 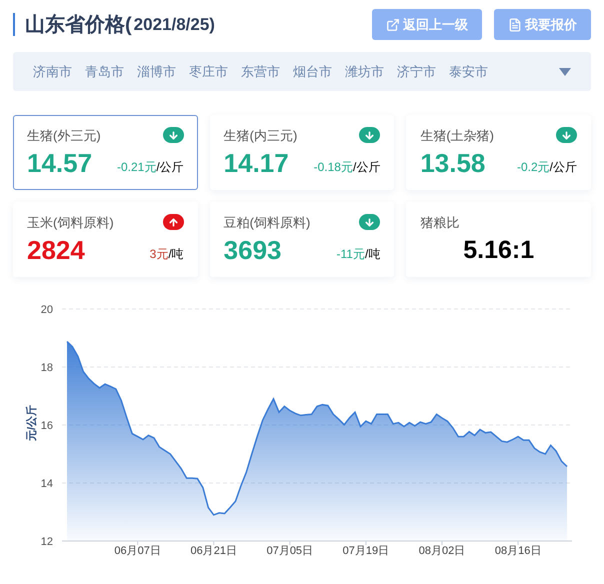 I want to click on y-tick-label: 14, so click(x=46, y=484).